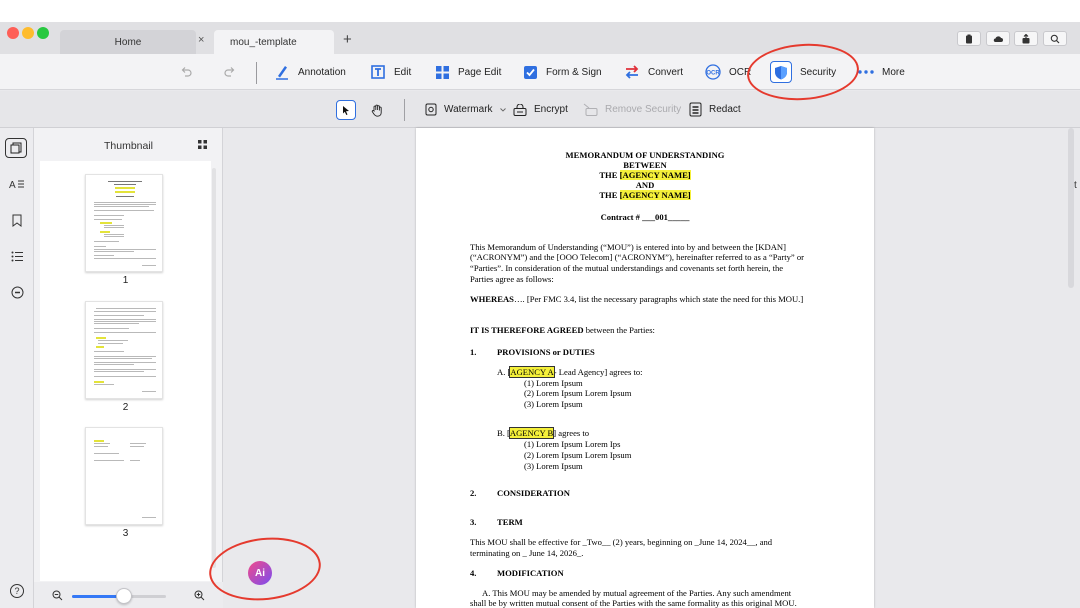 This screenshot has width=1080, height=608. I want to click on grid-view-icon, so click(202, 144).